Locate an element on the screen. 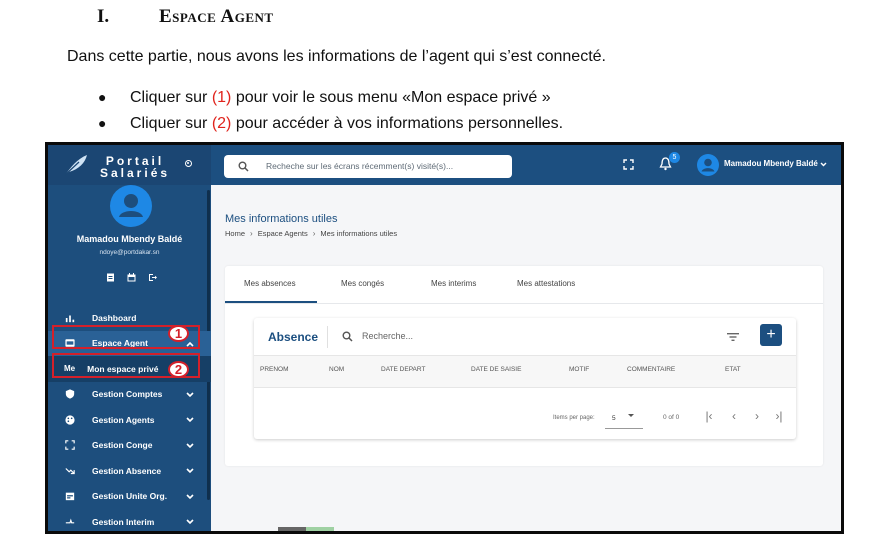 This screenshot has width=895, height=549. add-button: + is located at coordinates (771, 335).